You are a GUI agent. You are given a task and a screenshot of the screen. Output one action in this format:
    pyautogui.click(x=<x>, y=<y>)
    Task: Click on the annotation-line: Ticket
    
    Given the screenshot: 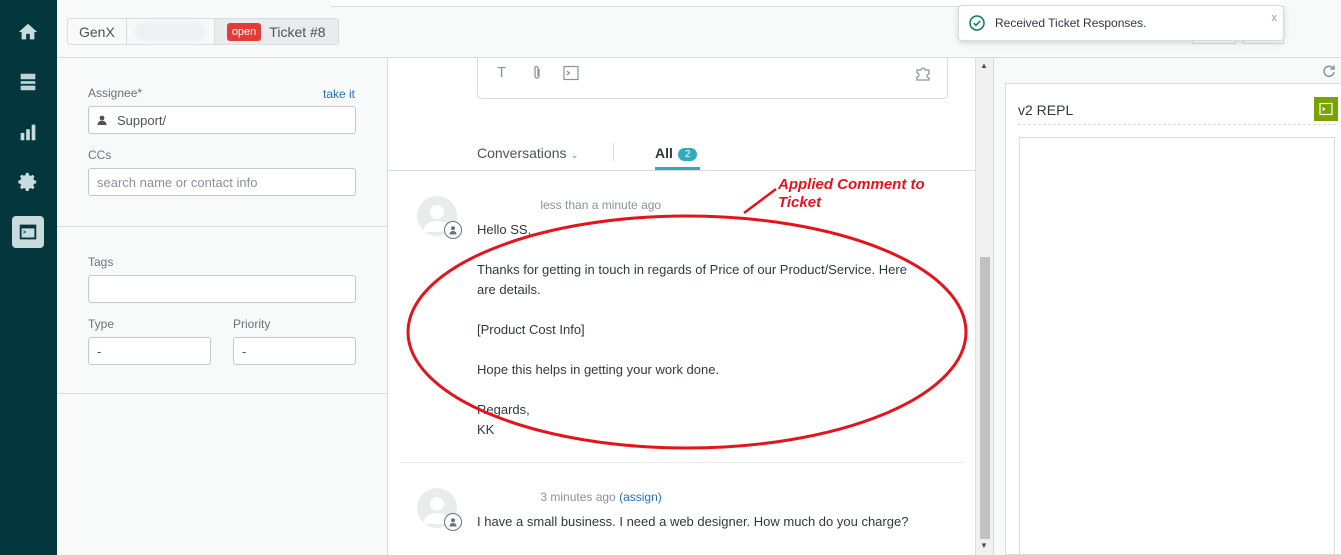 What is the action you would take?
    pyautogui.click(x=800, y=202)
    